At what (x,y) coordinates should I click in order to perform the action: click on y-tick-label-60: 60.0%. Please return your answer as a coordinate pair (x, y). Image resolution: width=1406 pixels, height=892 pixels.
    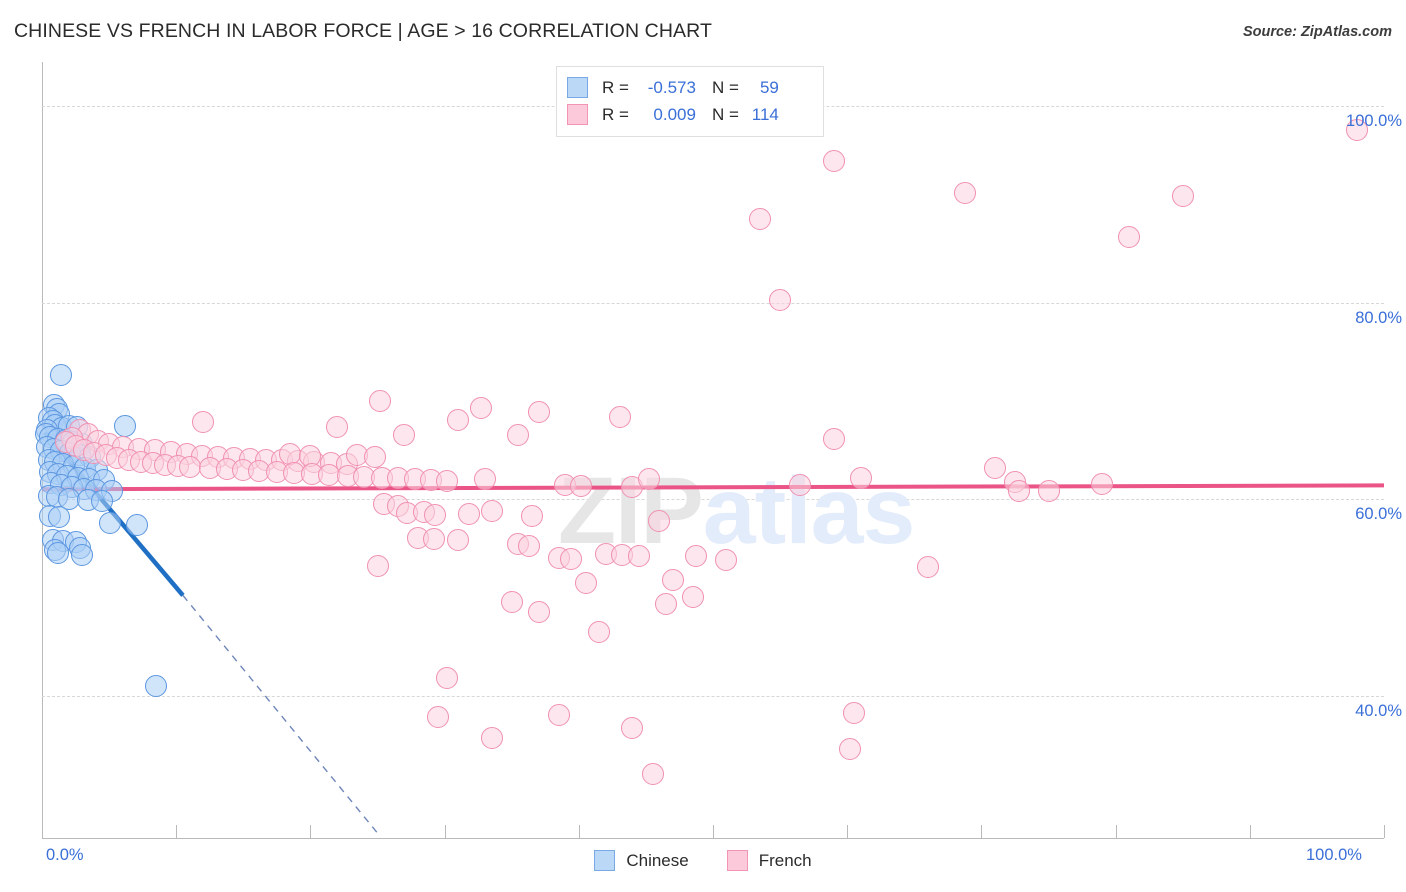
    Looking at the image, I should click on (1378, 514).